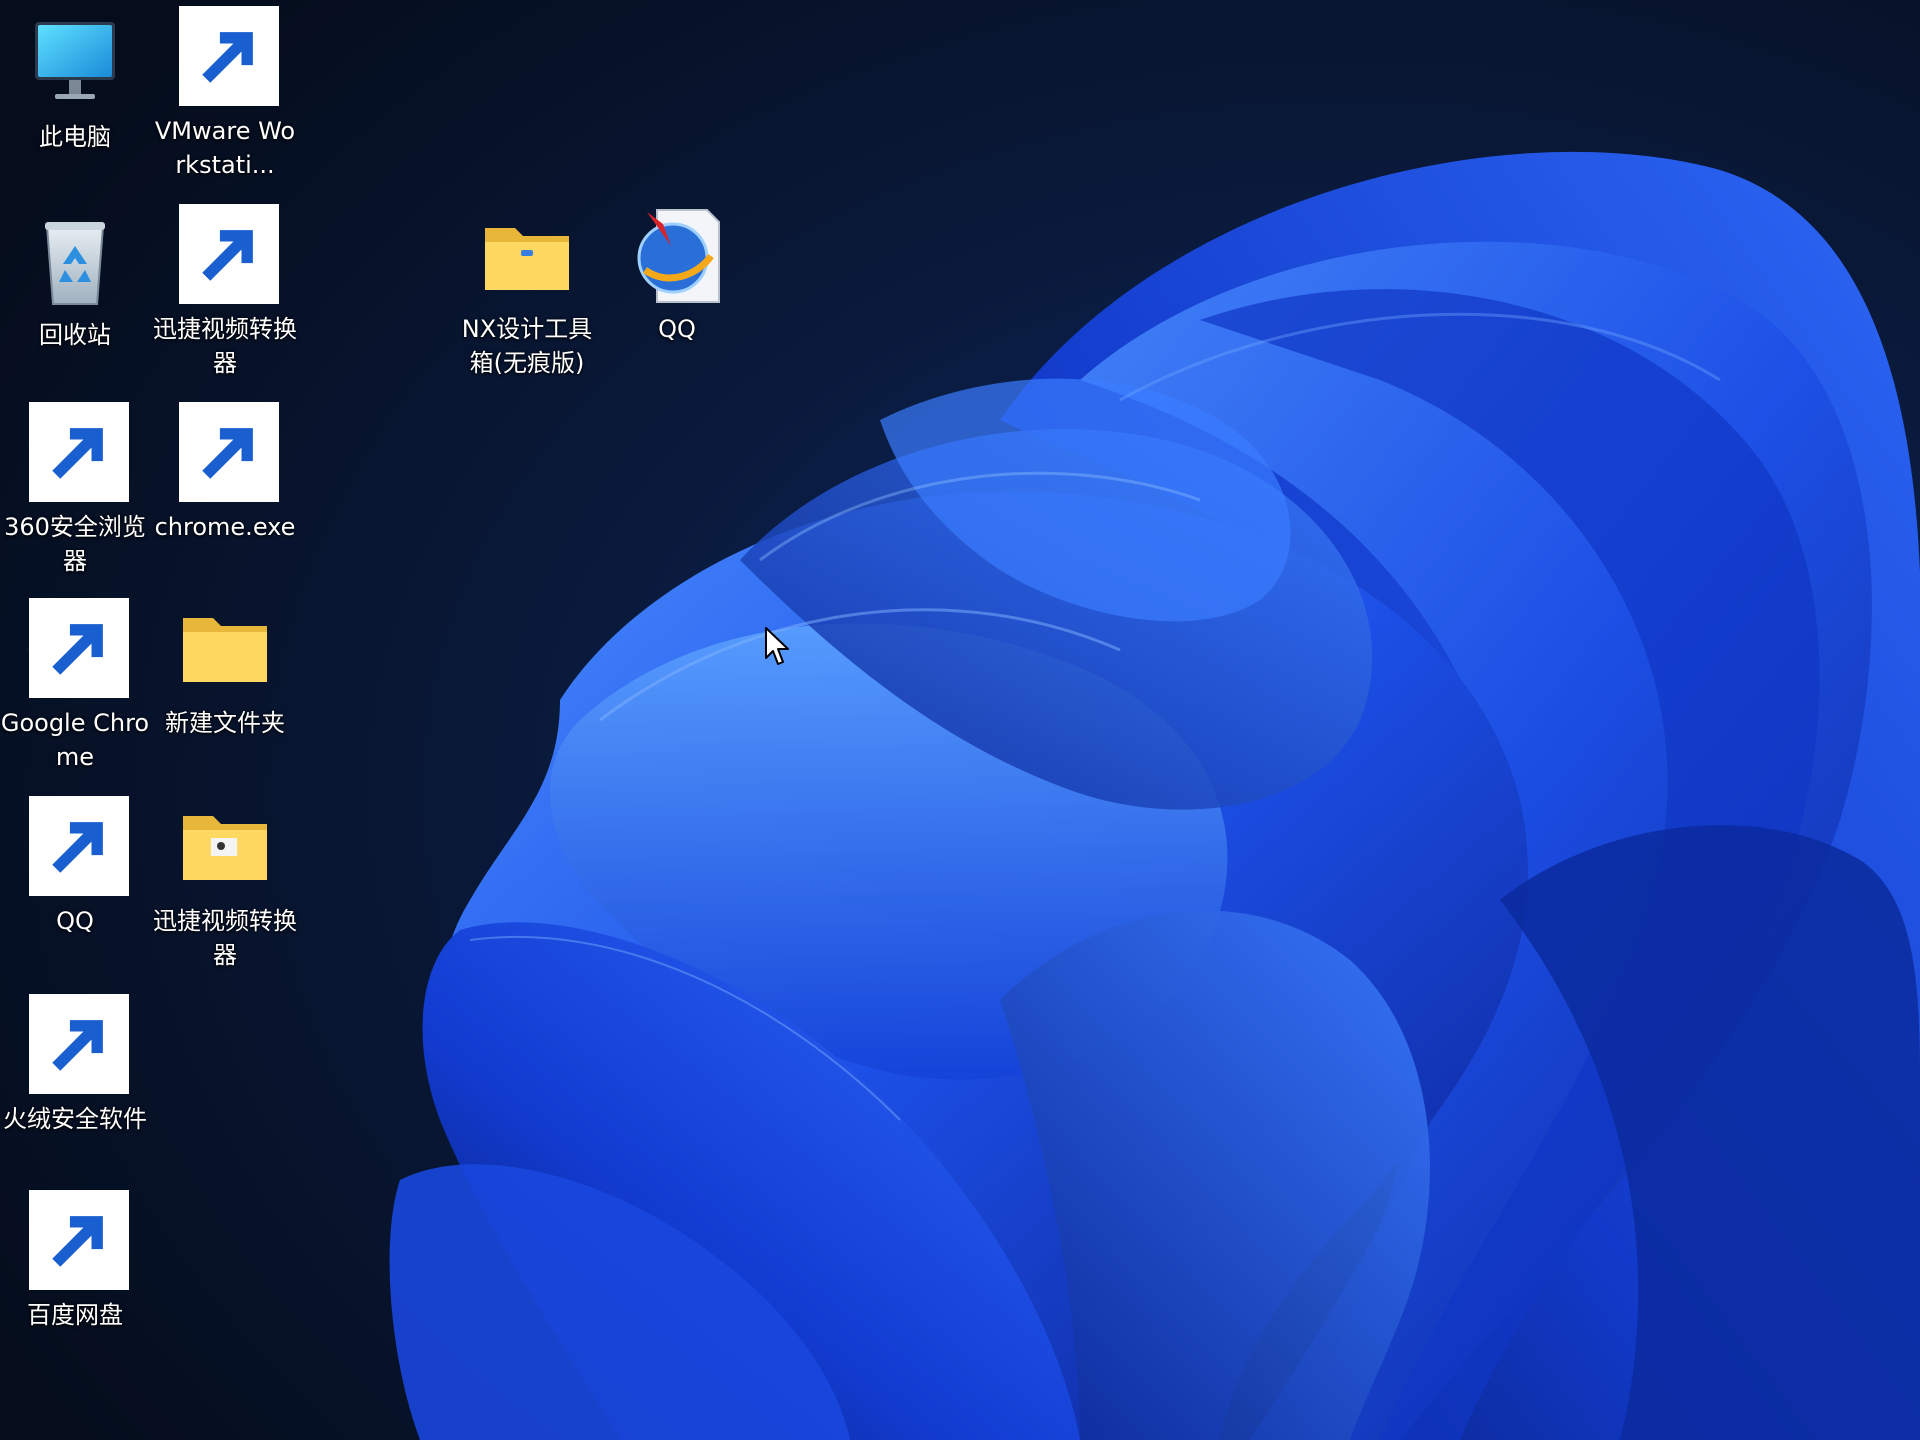 The width and height of the screenshot is (1920, 1440). Describe the element at coordinates (225, 723) in the screenshot. I see `icon-label: 新建文件夹` at that location.